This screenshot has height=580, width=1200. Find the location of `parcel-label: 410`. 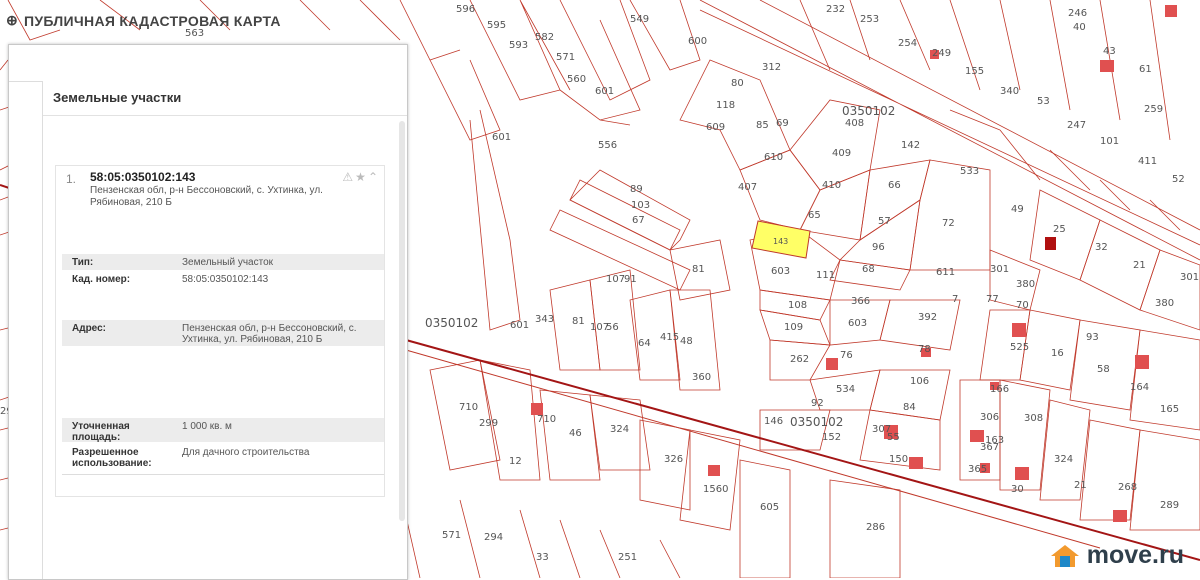

parcel-label: 410 is located at coordinates (831, 185).